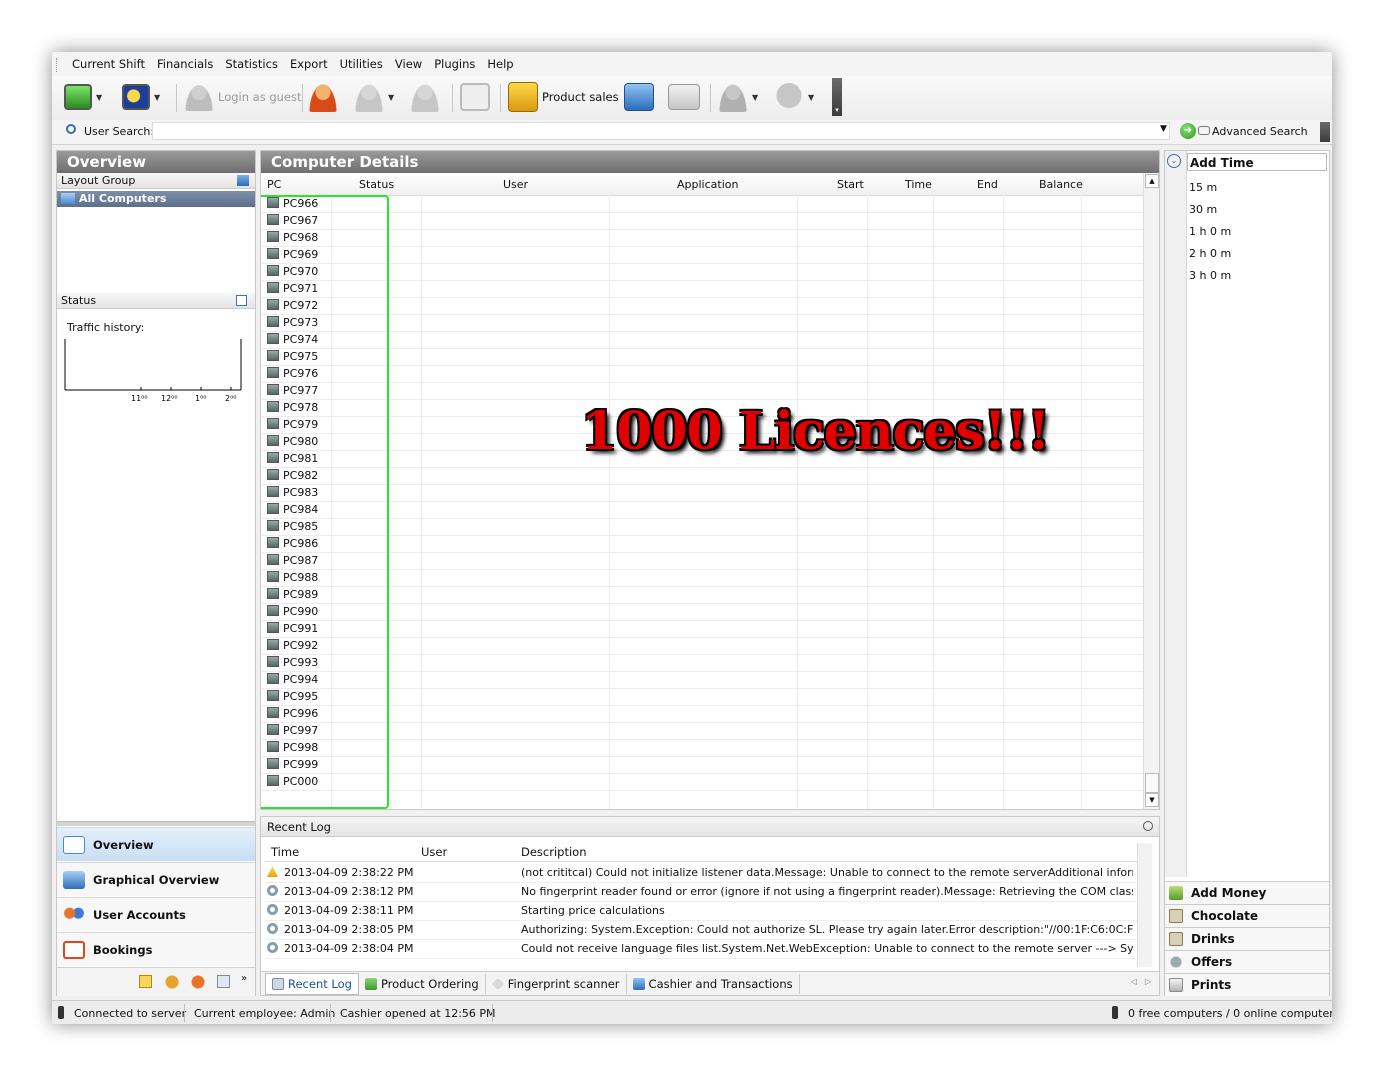 Image resolution: width=1384 pixels, height=1076 pixels. What do you see at coordinates (244, 978) in the screenshot?
I see `more-chevron-icon: »` at bounding box center [244, 978].